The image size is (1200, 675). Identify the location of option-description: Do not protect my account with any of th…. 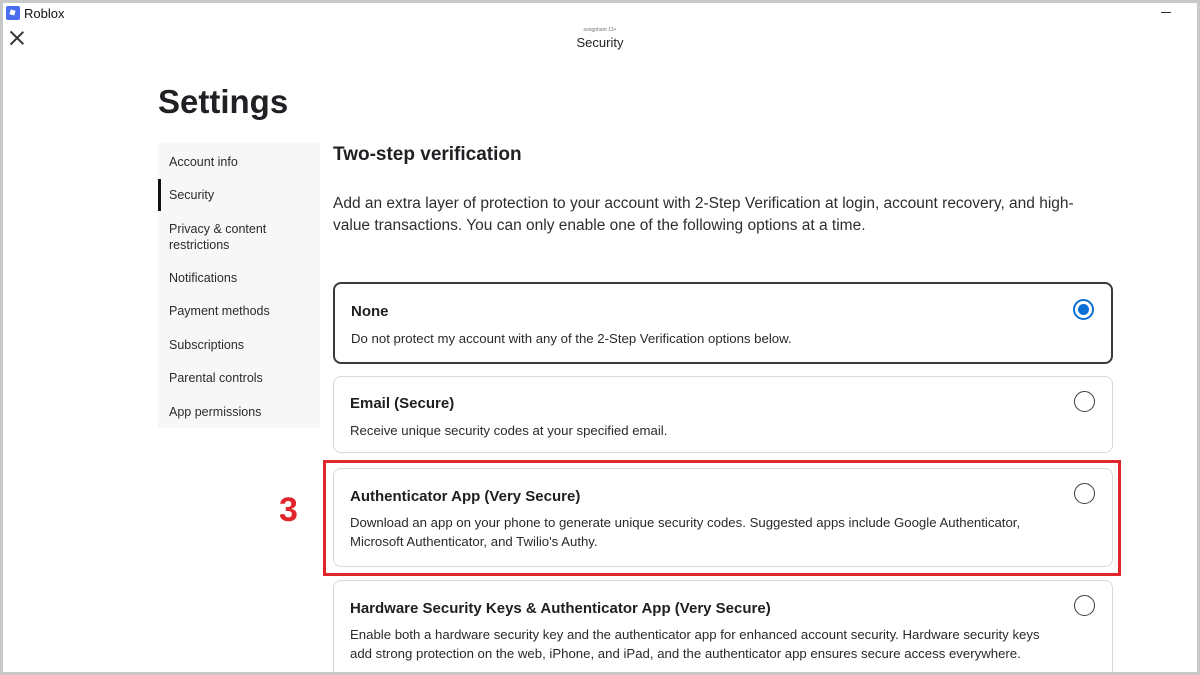
(571, 338).